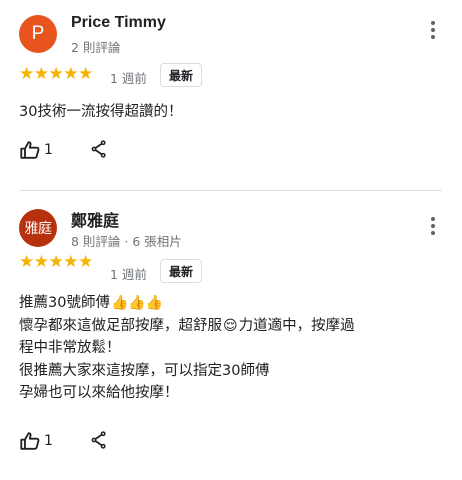  I want to click on review-text-line: 30技術一流按得超讚的！, so click(101, 112).